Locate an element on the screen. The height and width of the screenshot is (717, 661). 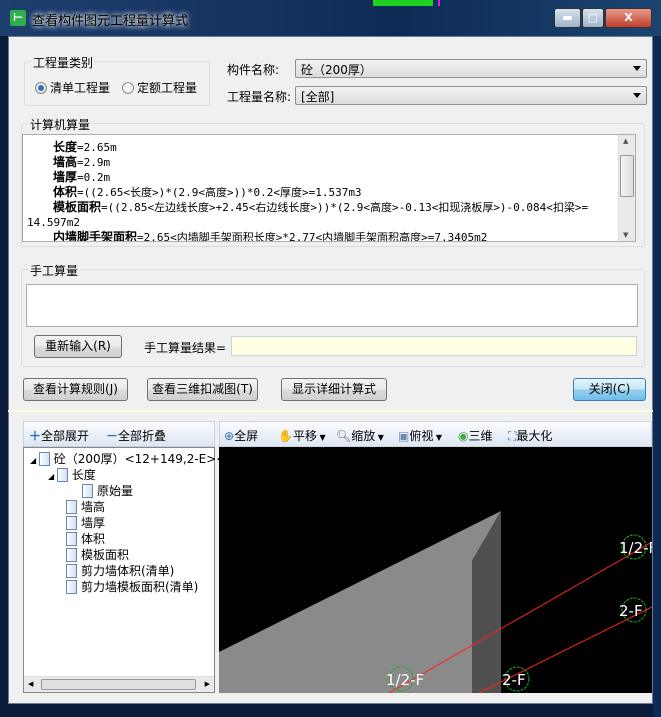
minimize-button: ▬ is located at coordinates (567, 18).